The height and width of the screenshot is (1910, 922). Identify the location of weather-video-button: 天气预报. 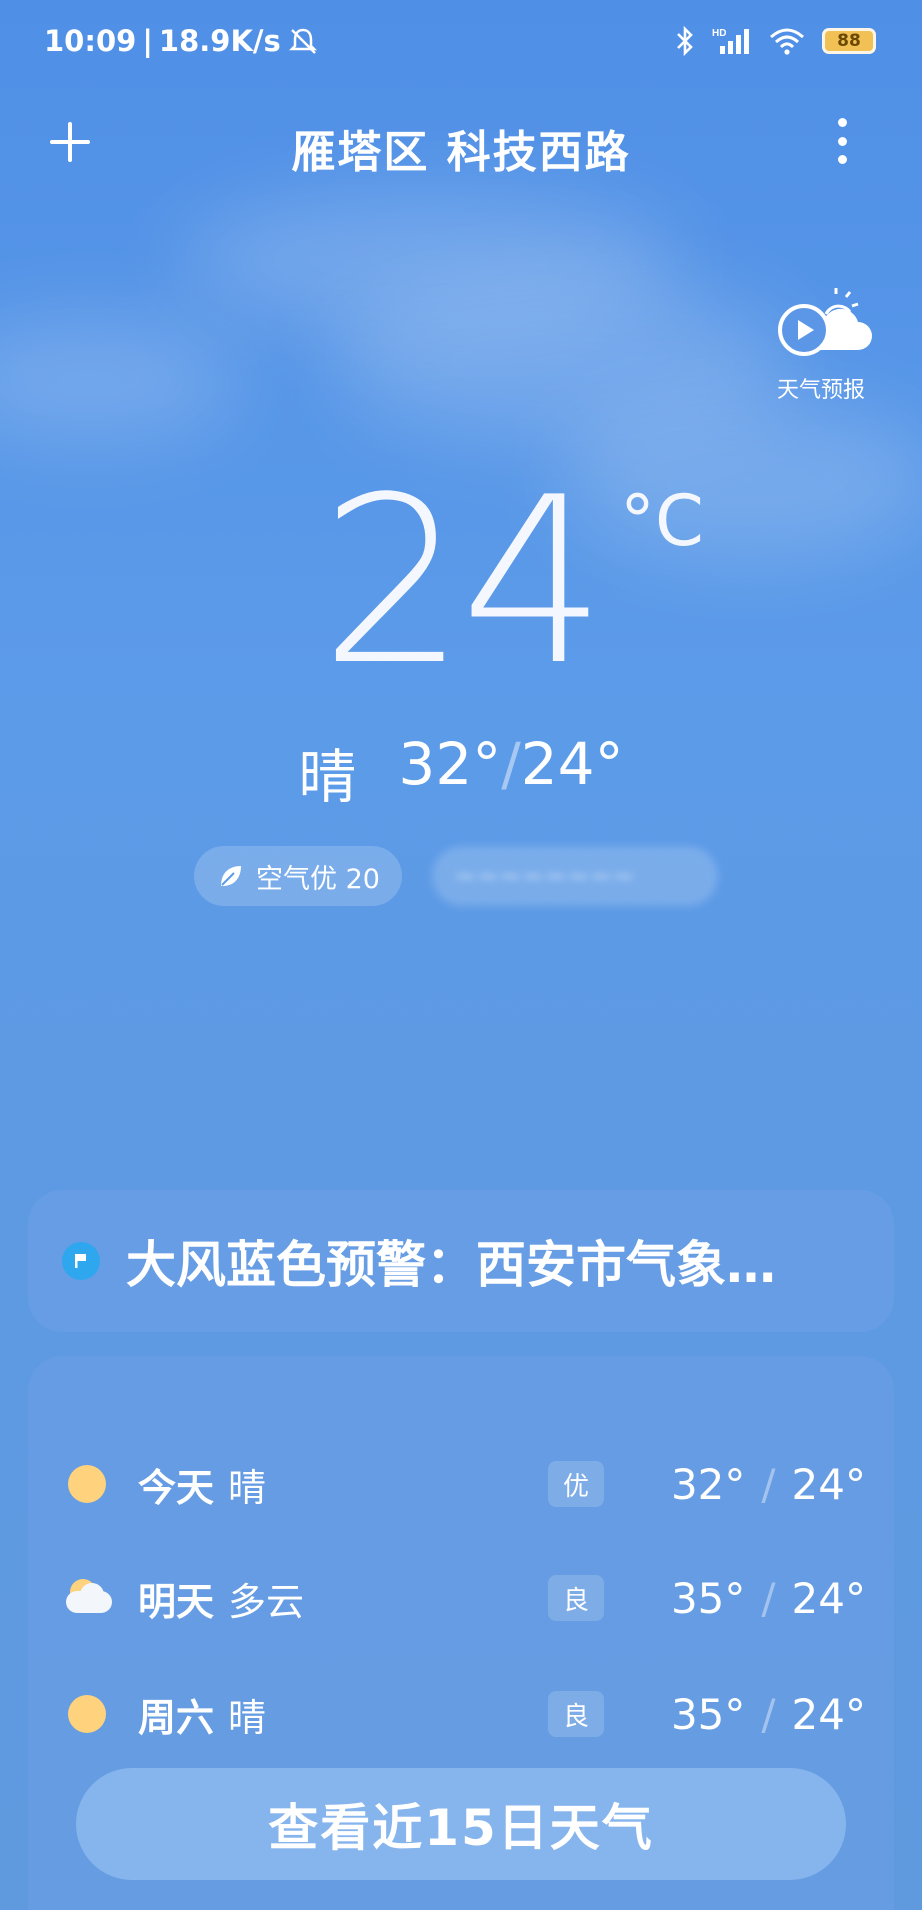
(821, 344).